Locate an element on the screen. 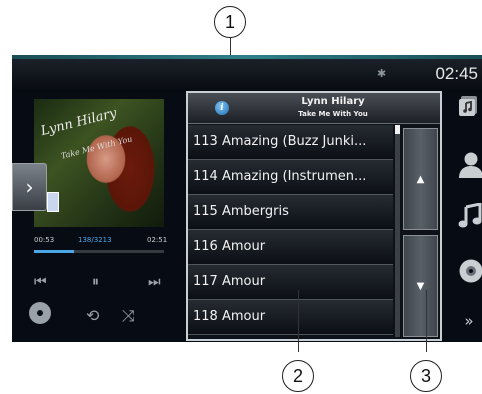  music-note-icon is located at coordinates (470, 216).